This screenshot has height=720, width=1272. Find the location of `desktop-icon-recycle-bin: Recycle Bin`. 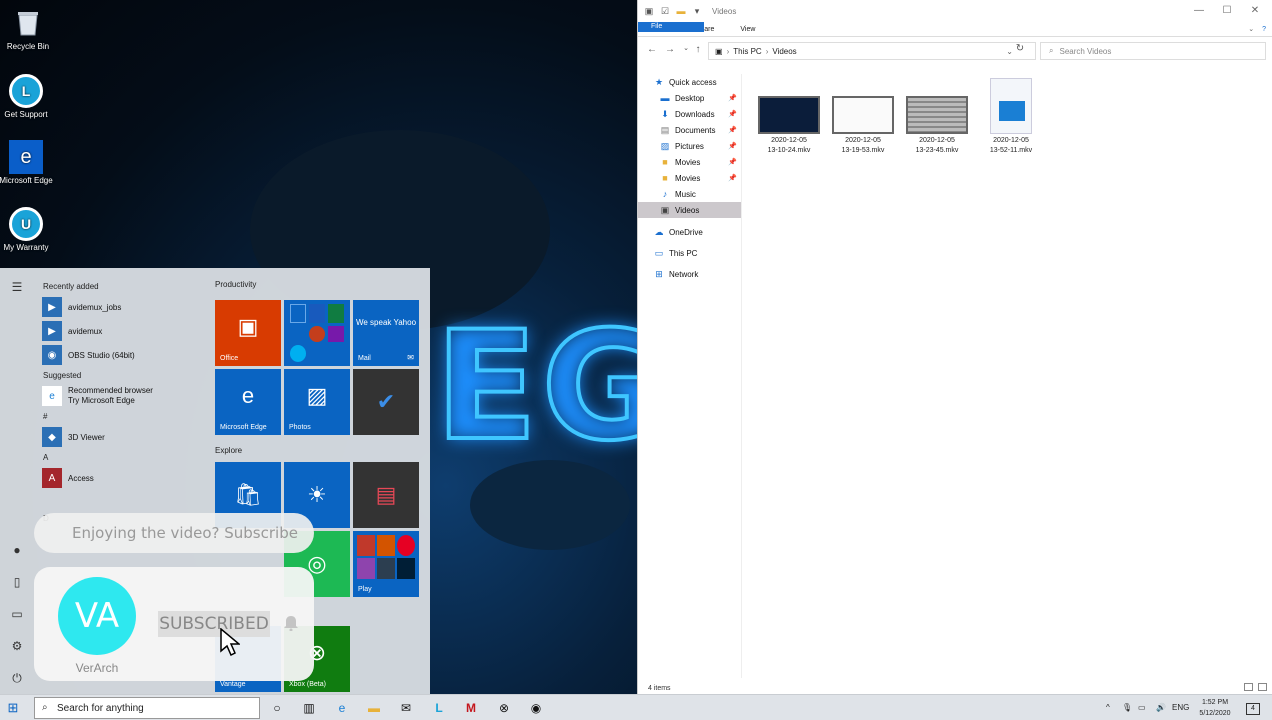

desktop-icon-recycle-bin: Recycle Bin is located at coordinates (28, 29).